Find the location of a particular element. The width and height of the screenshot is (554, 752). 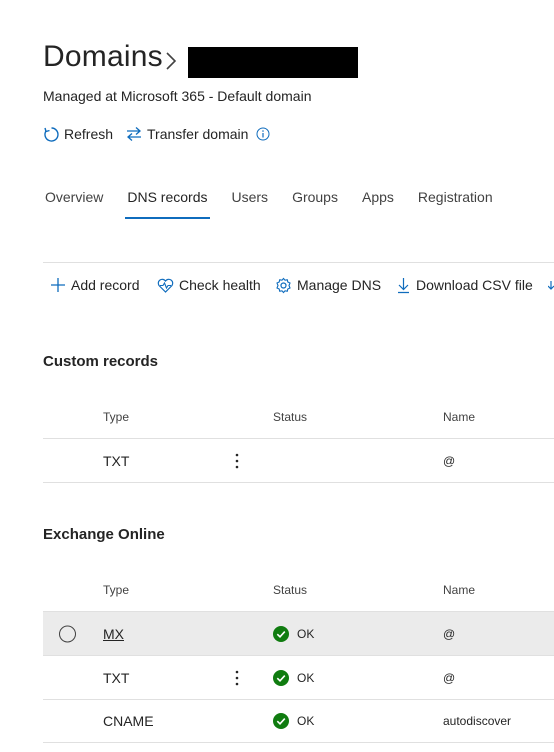

transfer-domain-label: Transfer domain is located at coordinates (198, 134).